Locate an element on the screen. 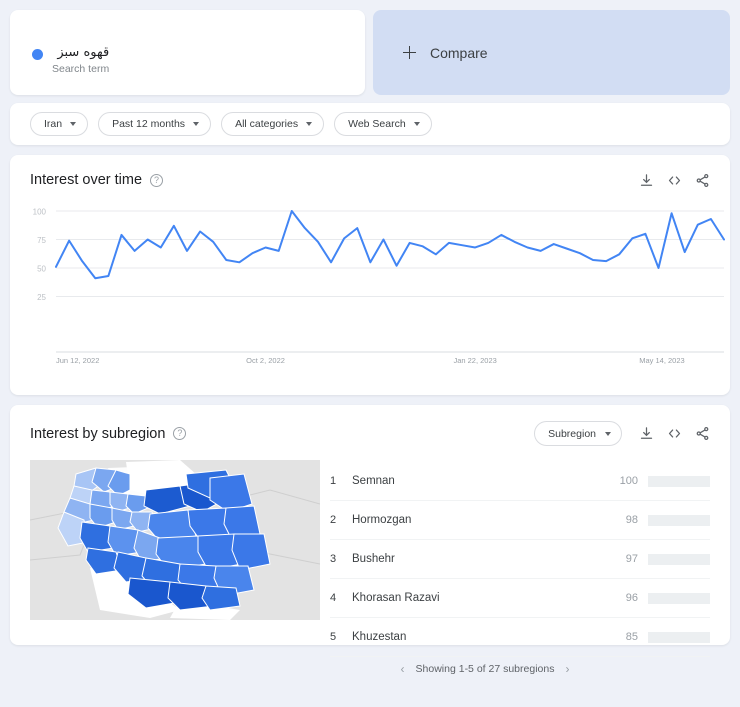 This screenshot has height=707, width=740. subregion-dropdown-label: Subregion is located at coordinates (572, 433).